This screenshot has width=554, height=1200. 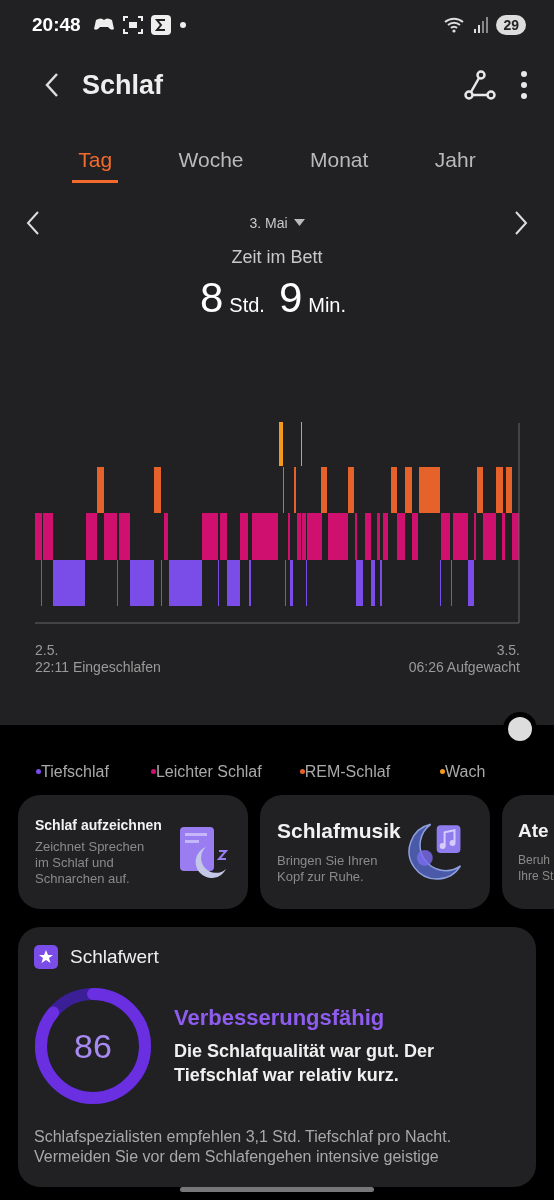 What do you see at coordinates (507, 650) in the screenshot?
I see `end-date: 3.5.` at bounding box center [507, 650].